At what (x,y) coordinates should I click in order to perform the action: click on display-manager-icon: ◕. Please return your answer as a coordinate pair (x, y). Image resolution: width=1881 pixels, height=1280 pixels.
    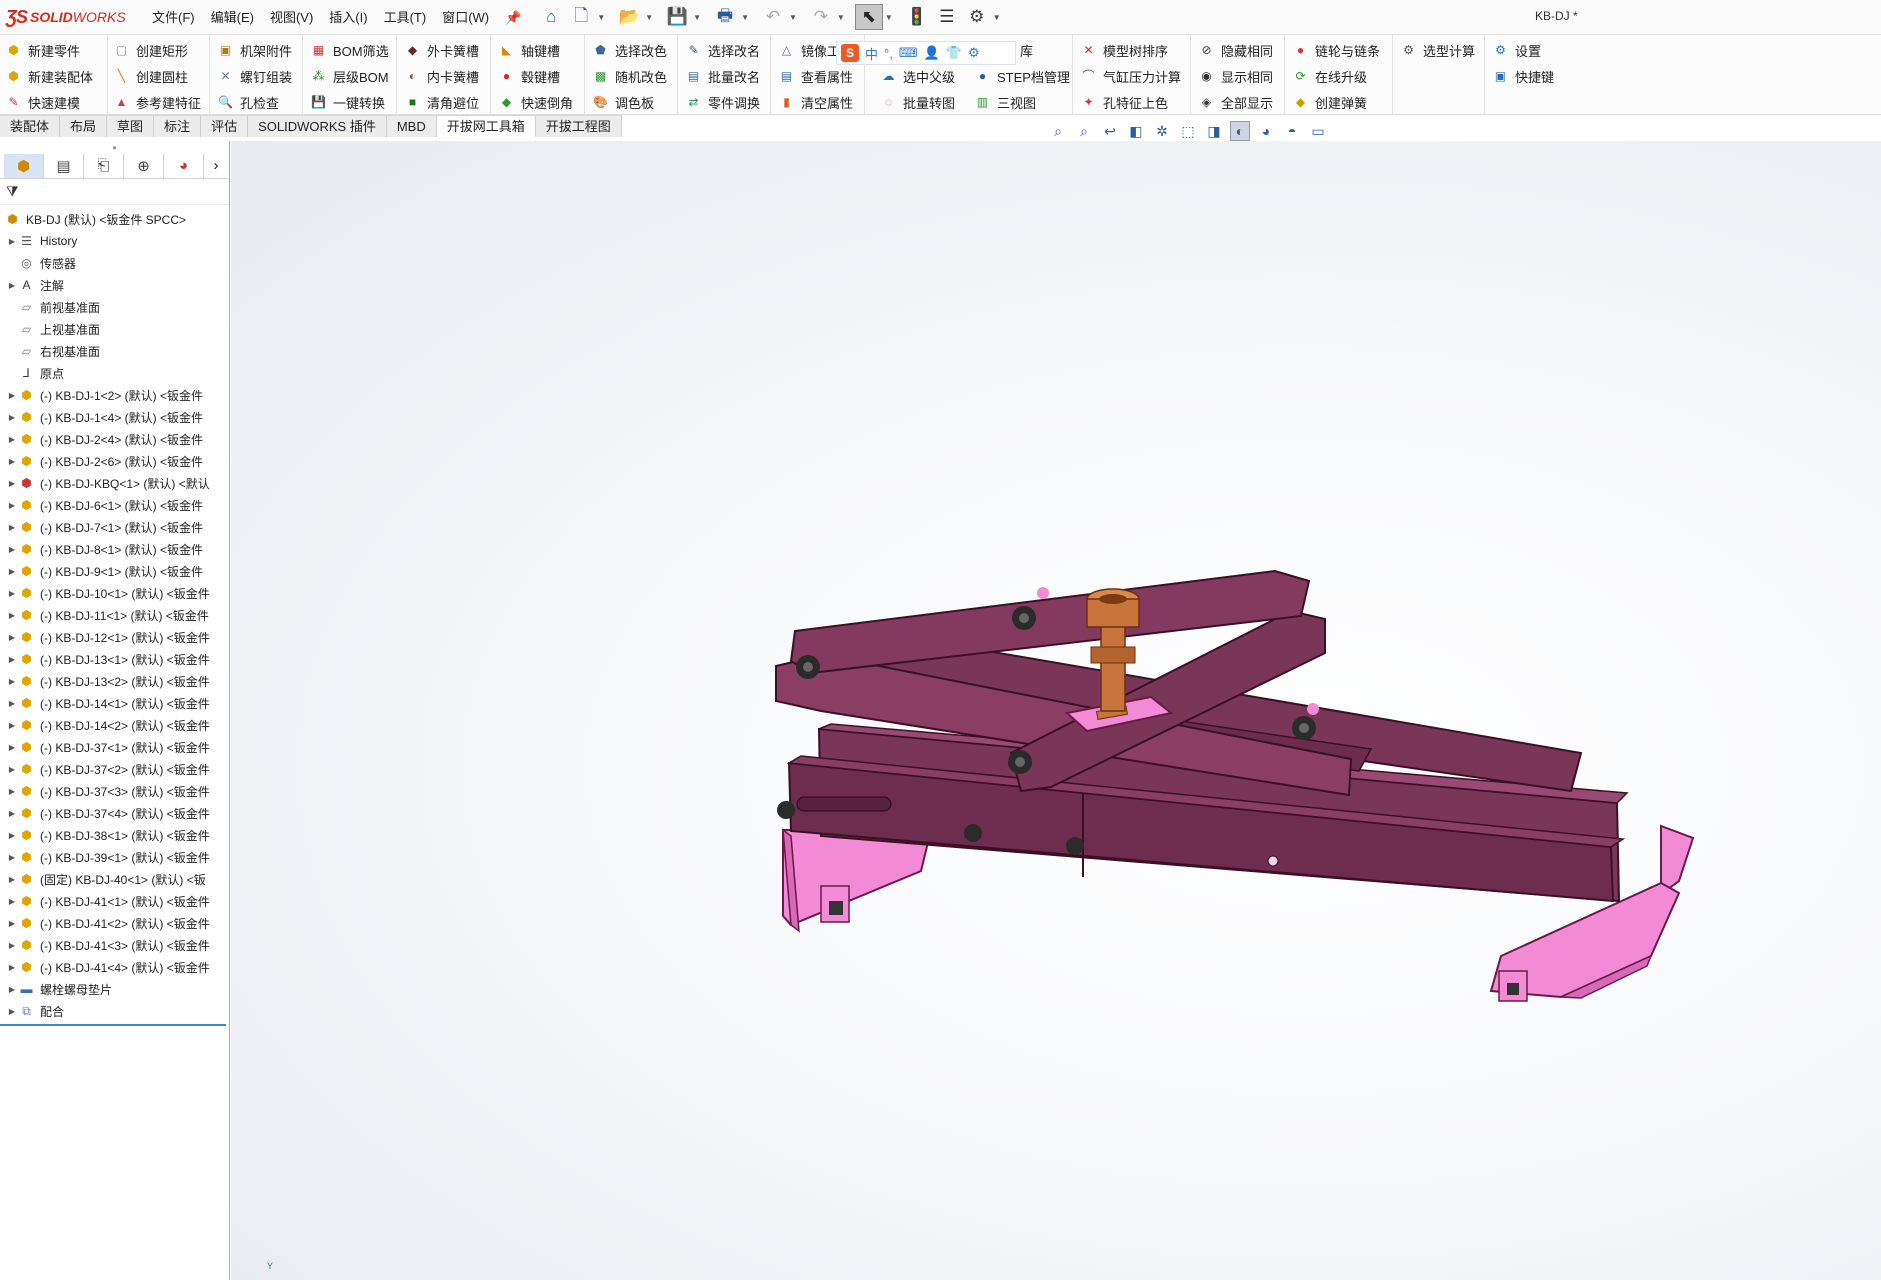
    Looking at the image, I should click on (184, 165).